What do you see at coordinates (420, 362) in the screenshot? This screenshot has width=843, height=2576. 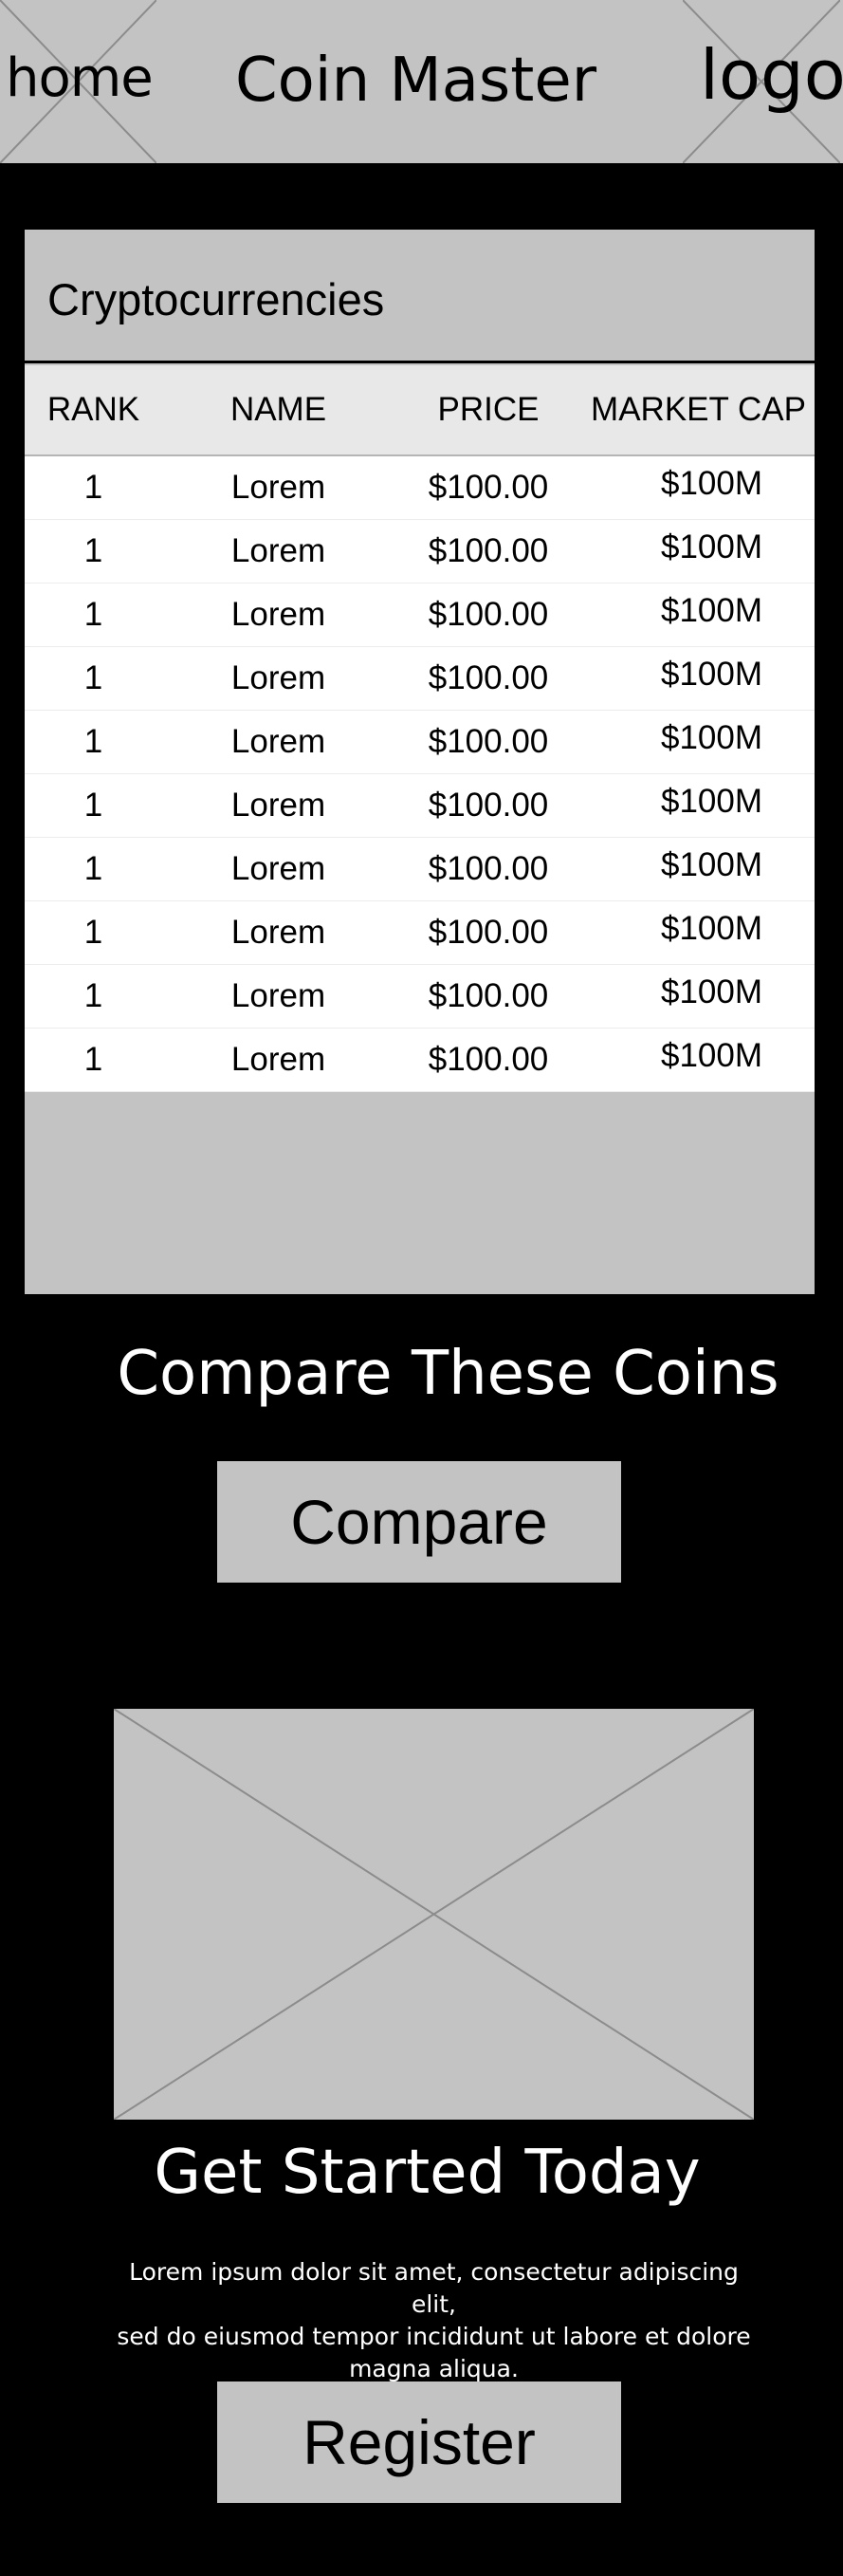 I see `panel-divider` at bounding box center [420, 362].